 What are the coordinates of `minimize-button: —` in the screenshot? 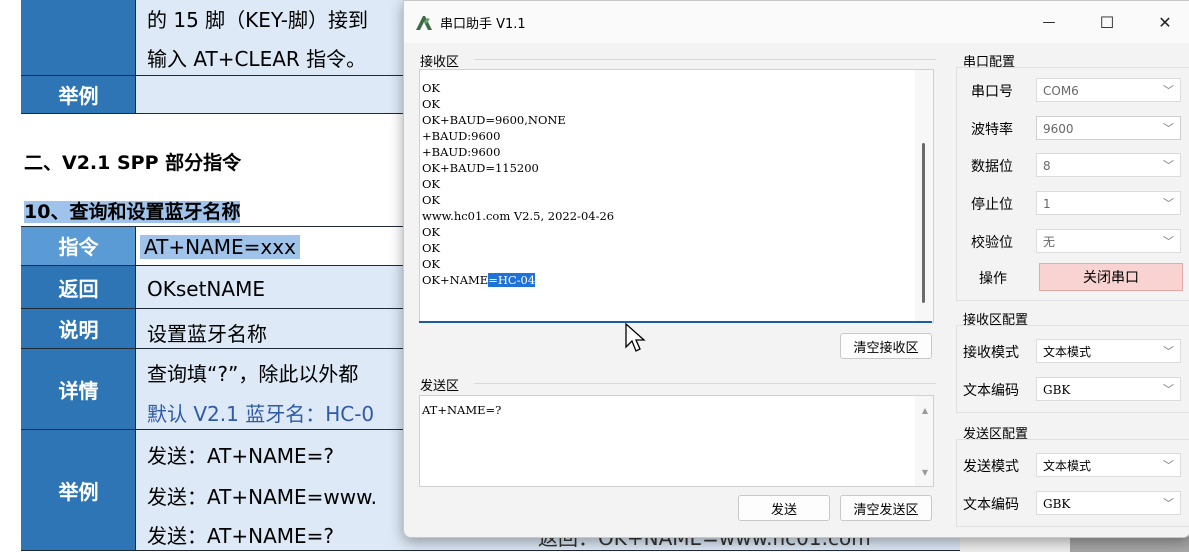 It's located at (1049, 22).